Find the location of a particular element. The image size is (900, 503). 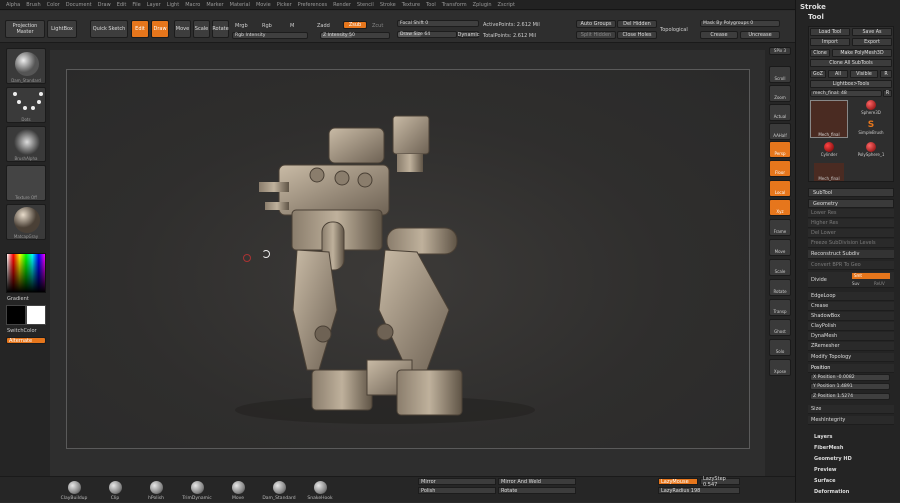

menu-item: Movie is located at coordinates (263, 5).